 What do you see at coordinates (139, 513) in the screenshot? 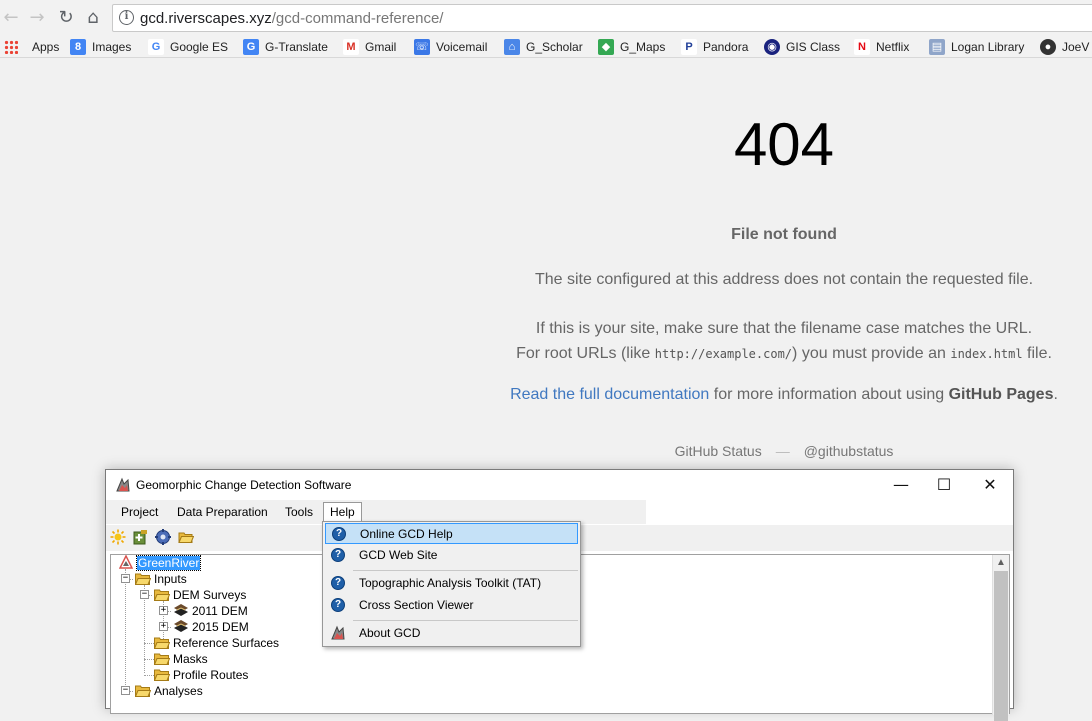
I see `menu-project: Project` at bounding box center [139, 513].